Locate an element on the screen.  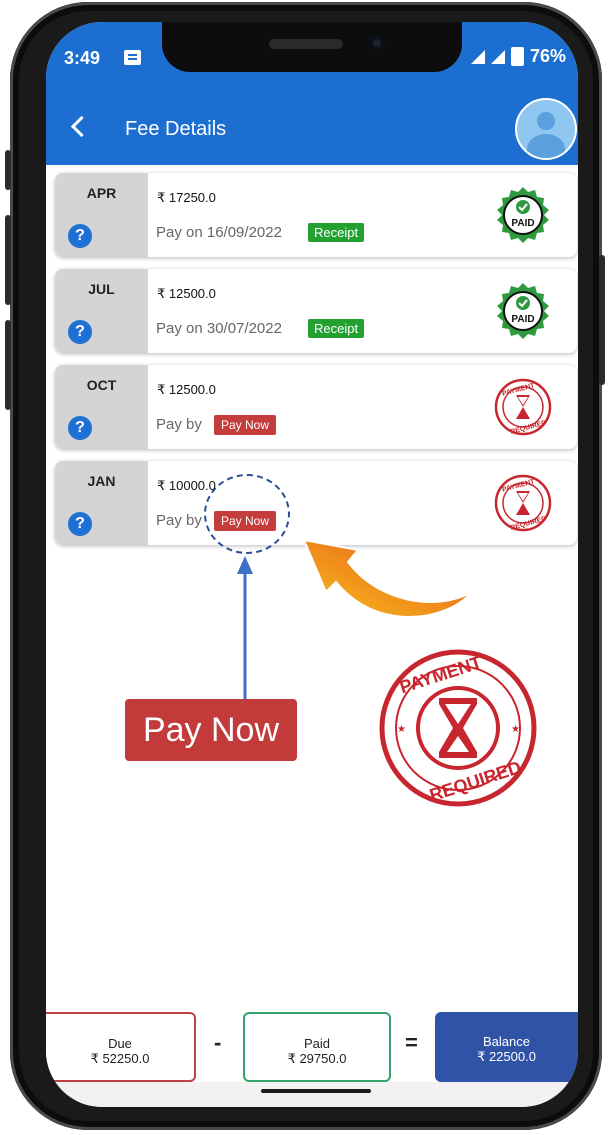
payment-required-large-stamp-icon: PAYMENT REQUIRED ★ ★ is located at coordinates (458, 728).